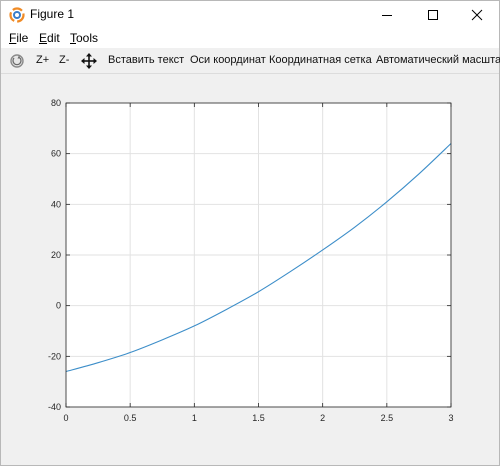 The image size is (500, 466). I want to click on menu-edit-mnemonic: E, so click(43, 38).